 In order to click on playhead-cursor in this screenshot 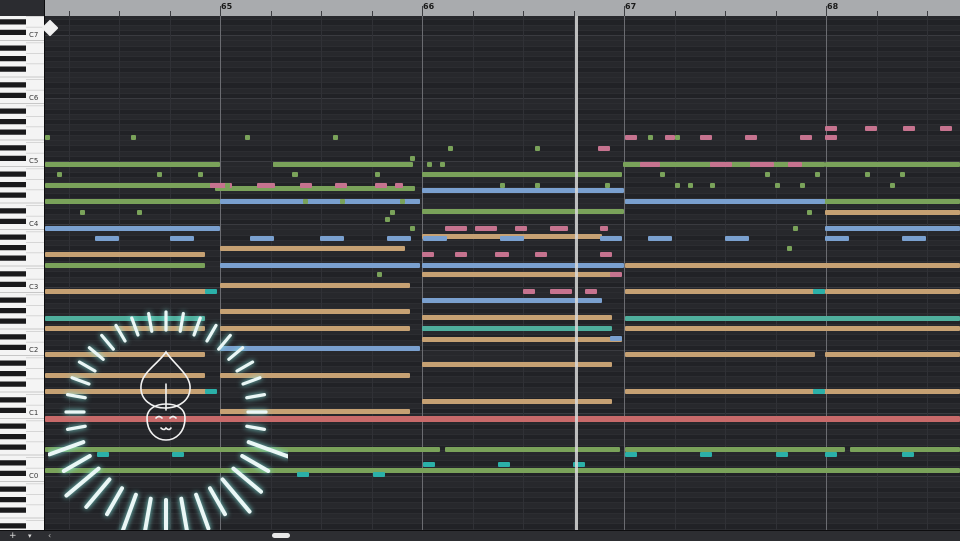, I will do `click(576, 273)`.